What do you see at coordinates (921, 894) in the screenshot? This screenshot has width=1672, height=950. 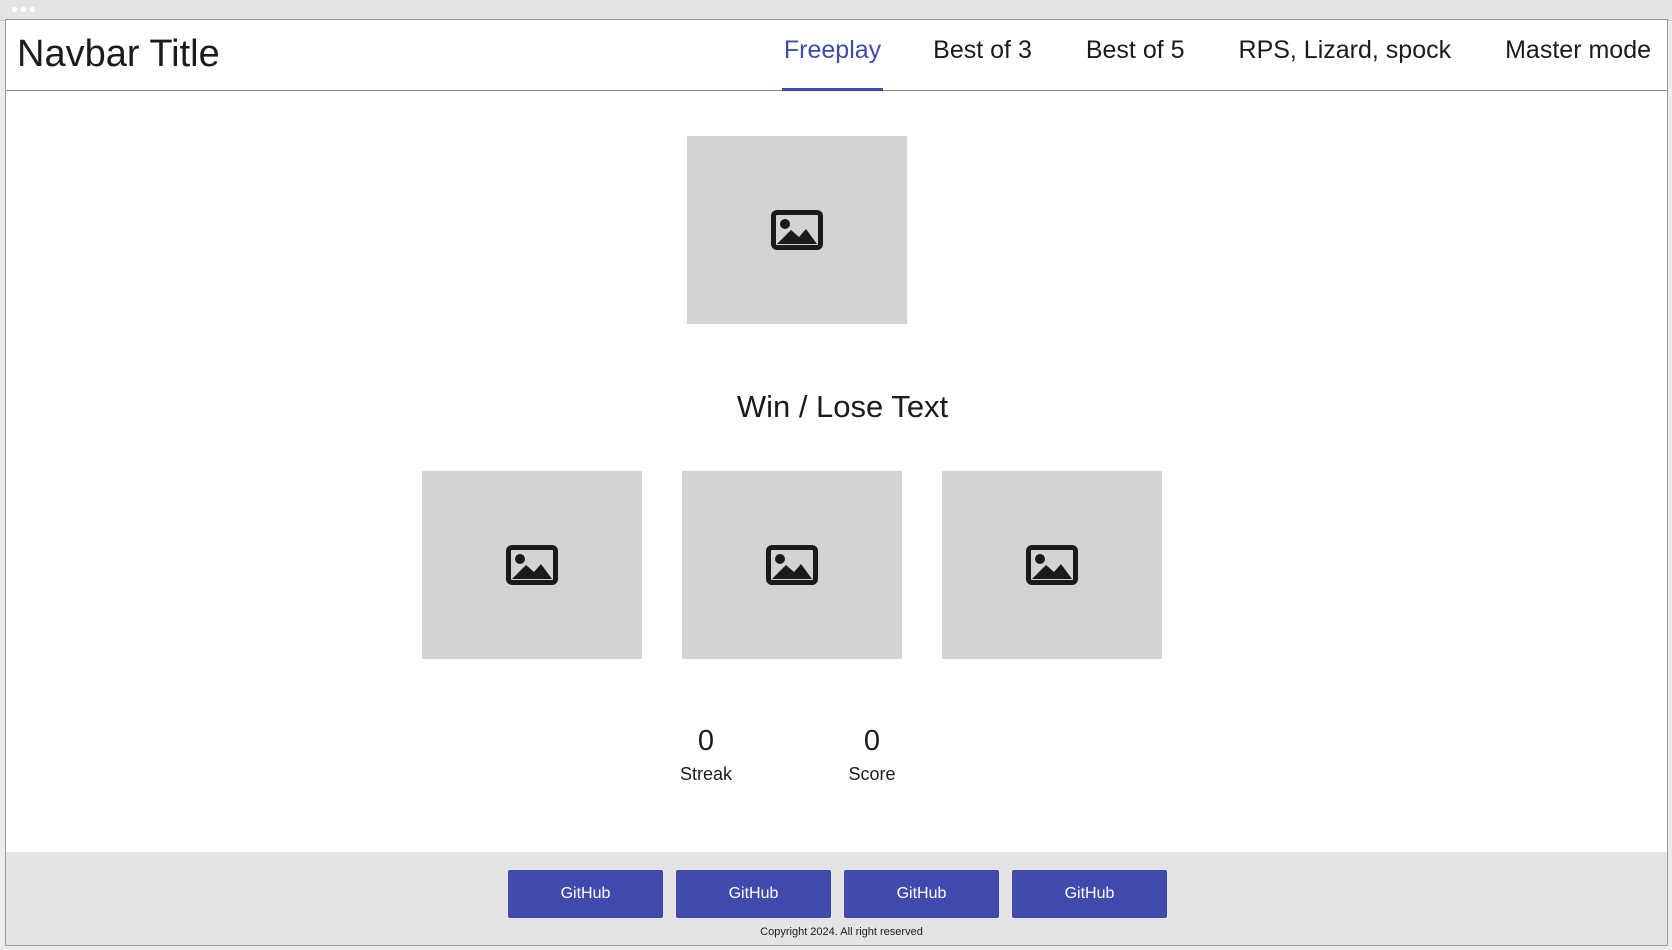 I see `github-button-3: GitHub` at bounding box center [921, 894].